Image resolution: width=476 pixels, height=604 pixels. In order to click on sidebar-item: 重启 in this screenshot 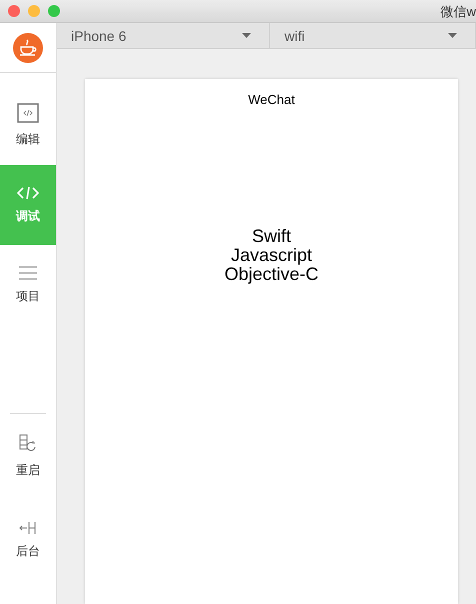, I will do `click(28, 456)`.